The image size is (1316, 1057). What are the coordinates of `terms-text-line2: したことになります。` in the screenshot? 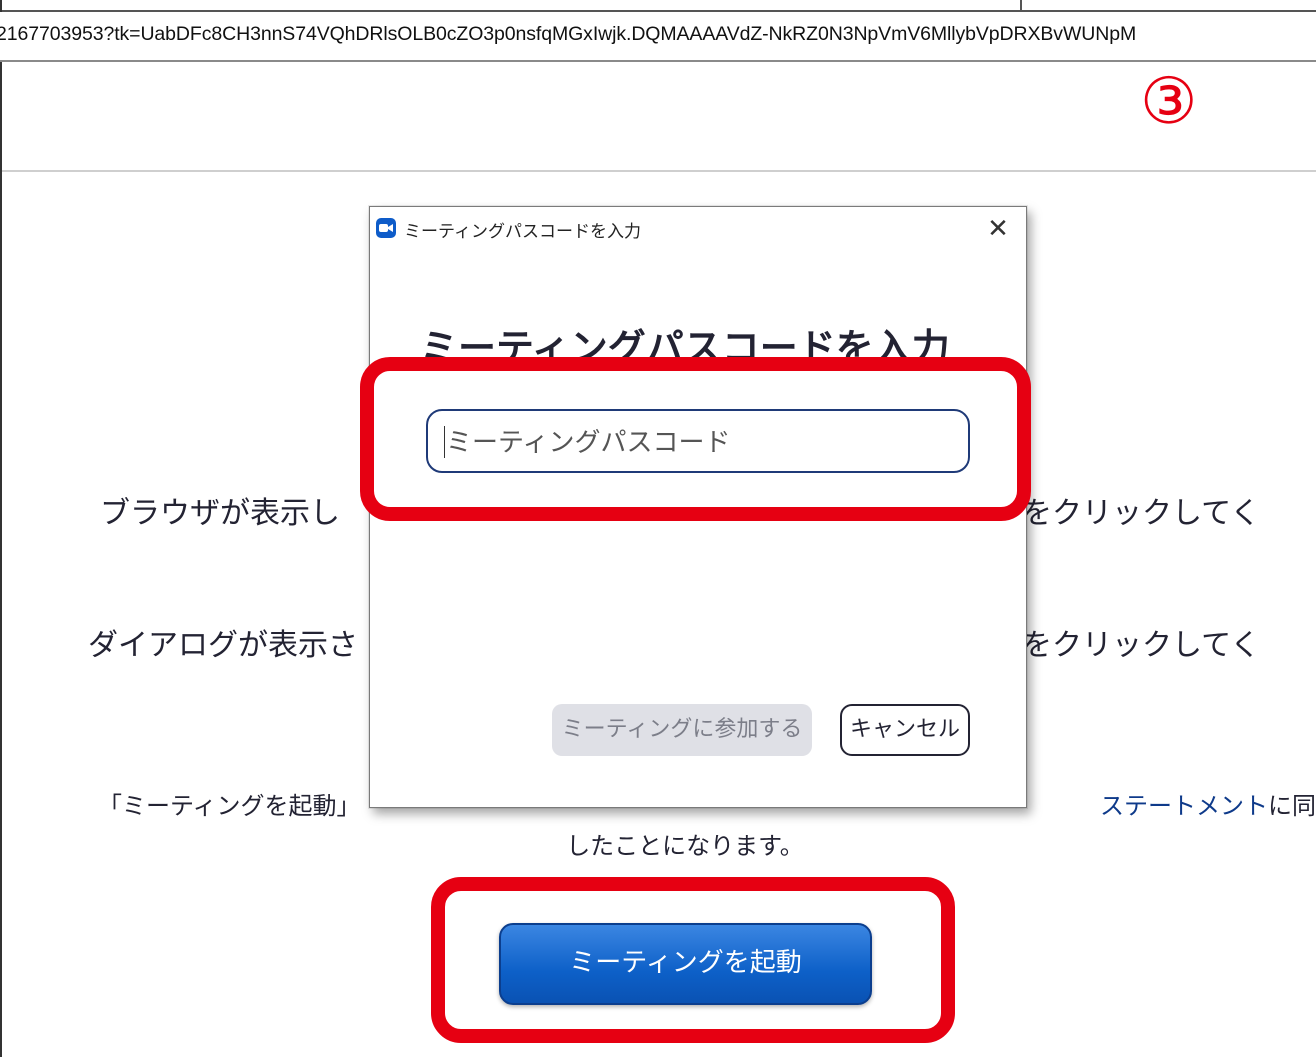 It's located at (685, 846).